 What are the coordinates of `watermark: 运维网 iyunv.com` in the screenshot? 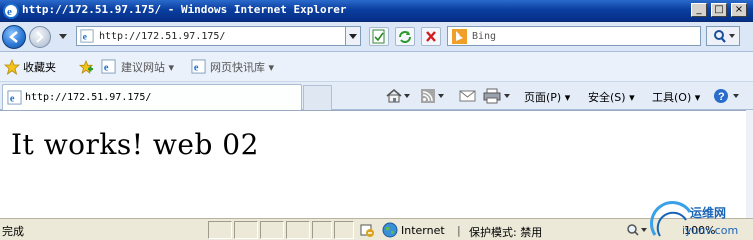 It's located at (701, 220).